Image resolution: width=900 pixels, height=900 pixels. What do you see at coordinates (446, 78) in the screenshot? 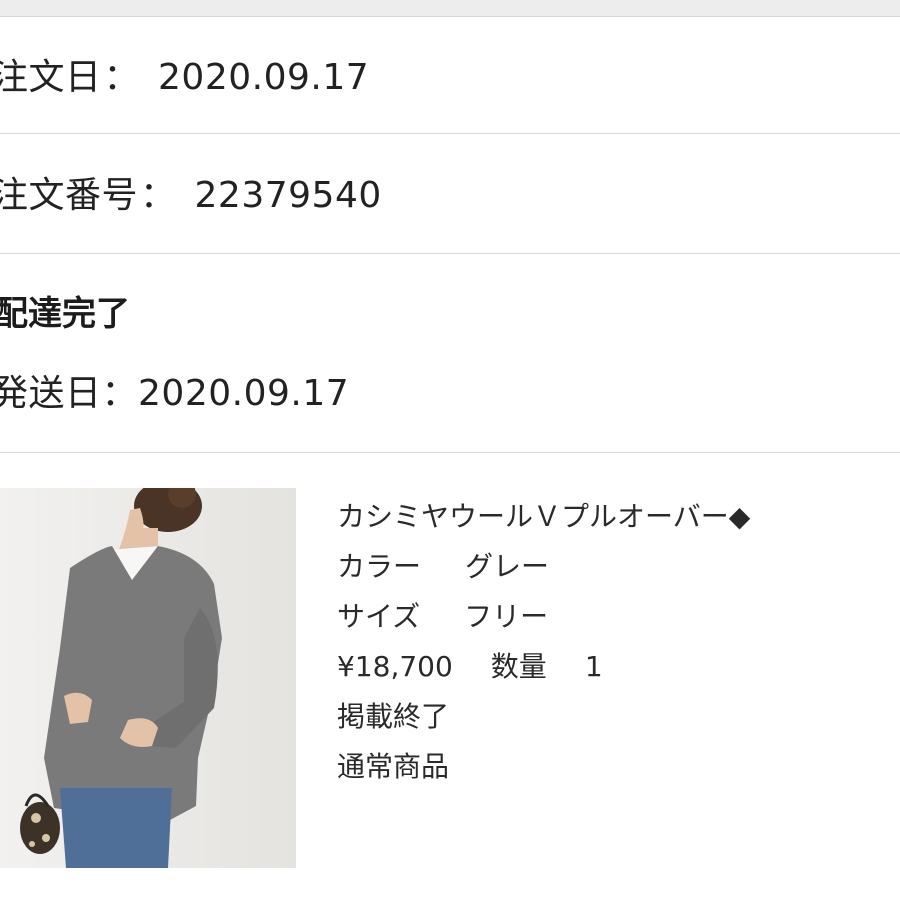
I see `order-date-row: 注文日： 2020.09.17` at bounding box center [446, 78].